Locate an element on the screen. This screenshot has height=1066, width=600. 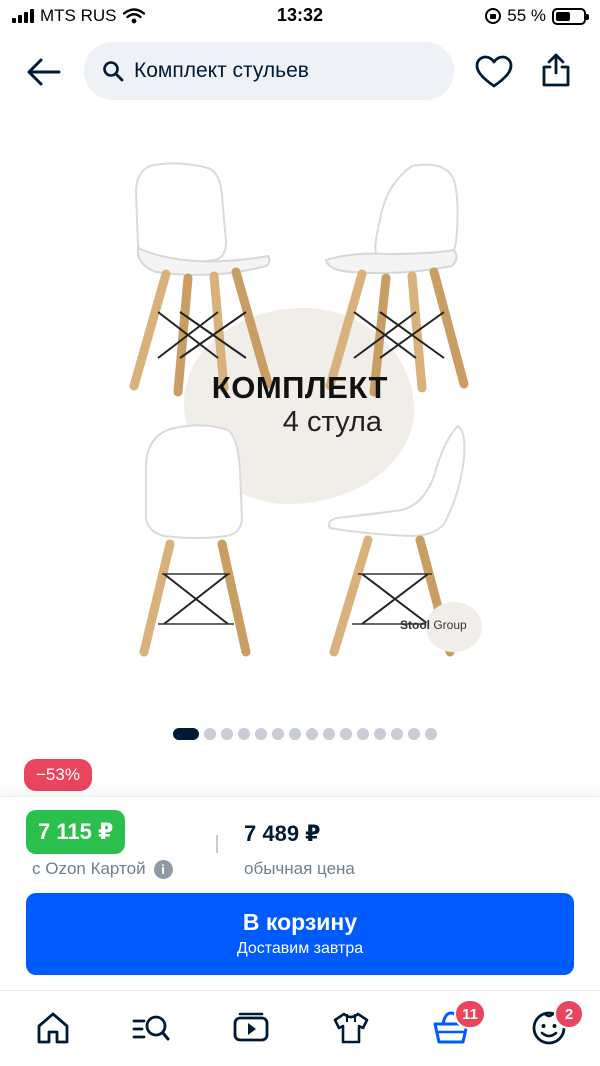
status-bar: MTS RUS 13:32 55 % is located at coordinates (300, 18).